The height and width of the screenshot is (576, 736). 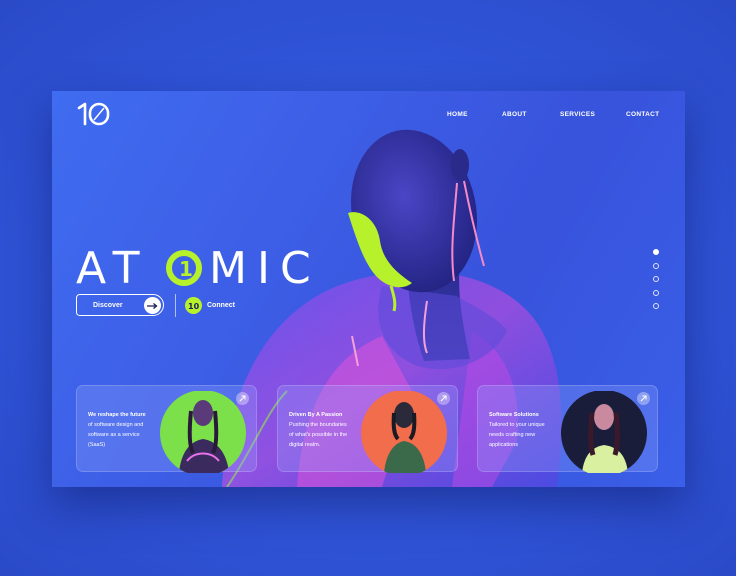 I want to click on hero-title: AT 1 MIC, so click(x=211, y=267).